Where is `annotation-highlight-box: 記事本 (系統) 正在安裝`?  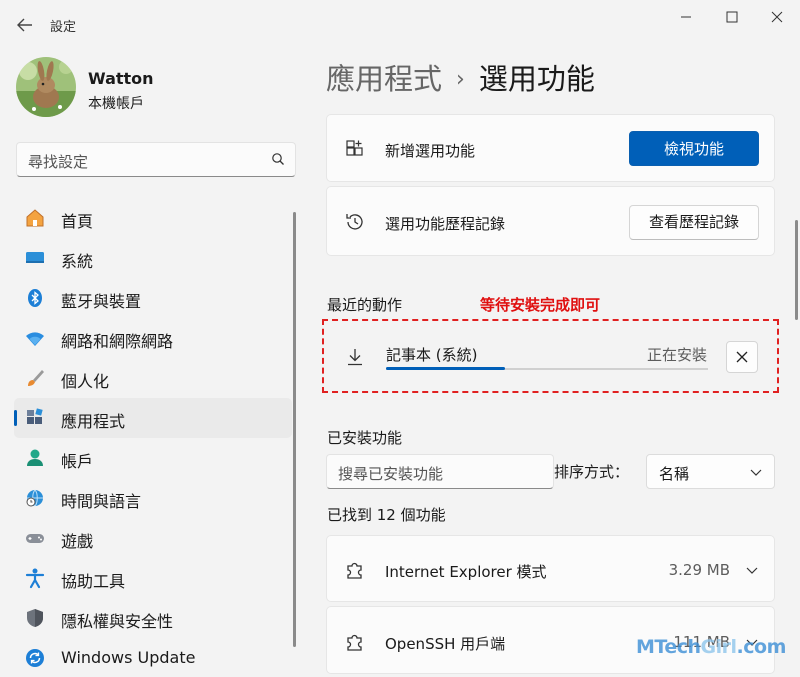 annotation-highlight-box: 記事本 (系統) 正在安裝 is located at coordinates (550, 356).